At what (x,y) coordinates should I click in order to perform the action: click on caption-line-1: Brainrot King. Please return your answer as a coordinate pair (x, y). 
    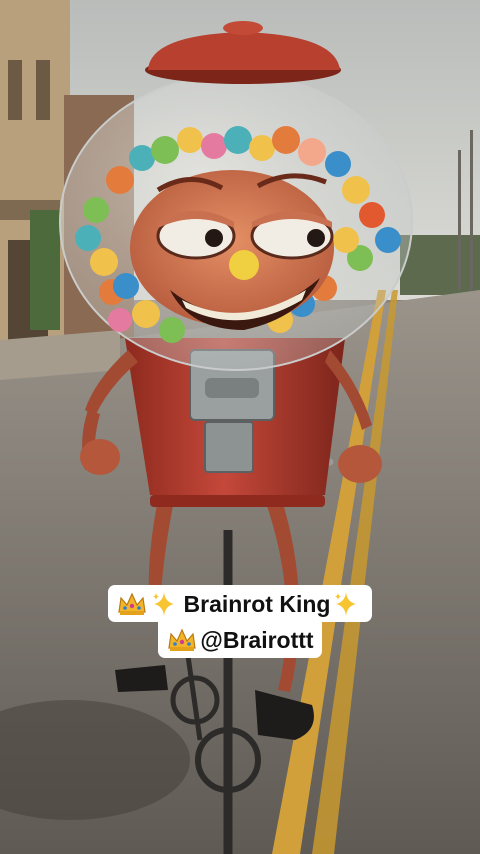
    Looking at the image, I should click on (240, 603).